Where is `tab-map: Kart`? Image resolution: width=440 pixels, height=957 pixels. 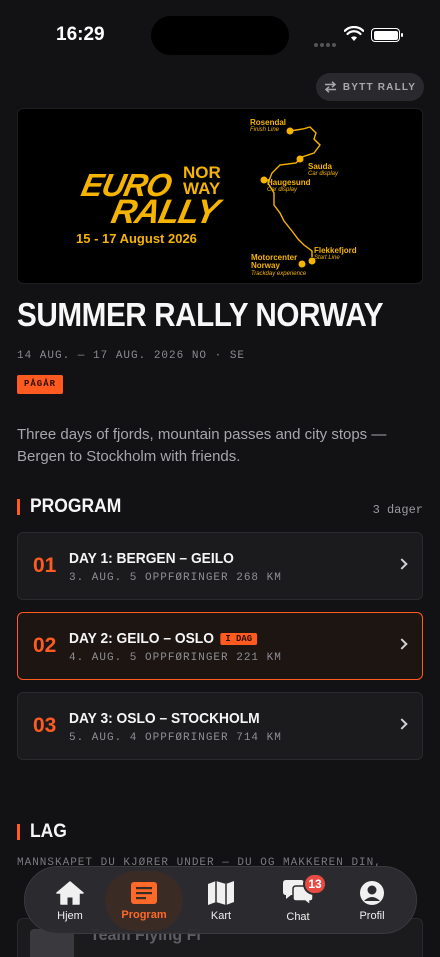 tab-map: Kart is located at coordinates (221, 901).